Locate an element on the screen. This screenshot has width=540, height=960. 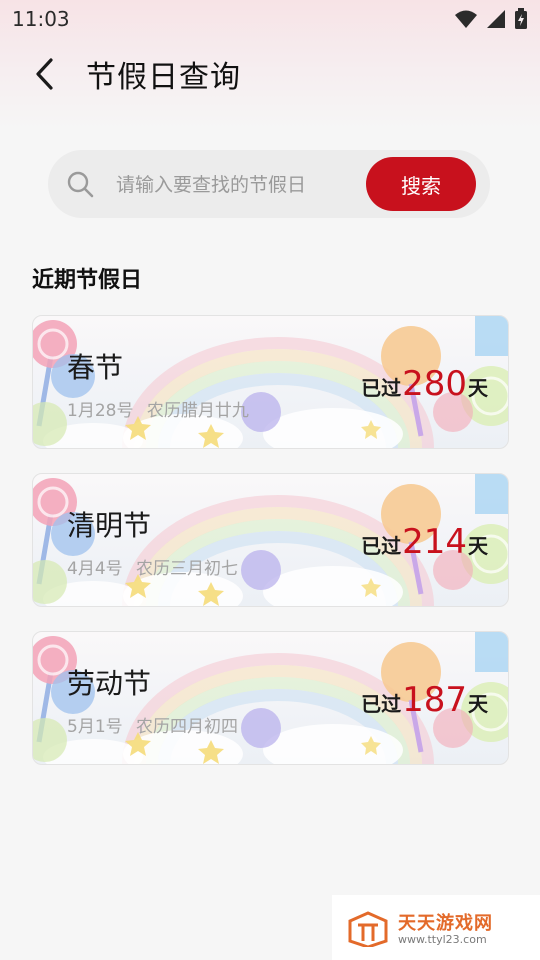
battery-charging-icon is located at coordinates (521, 18).